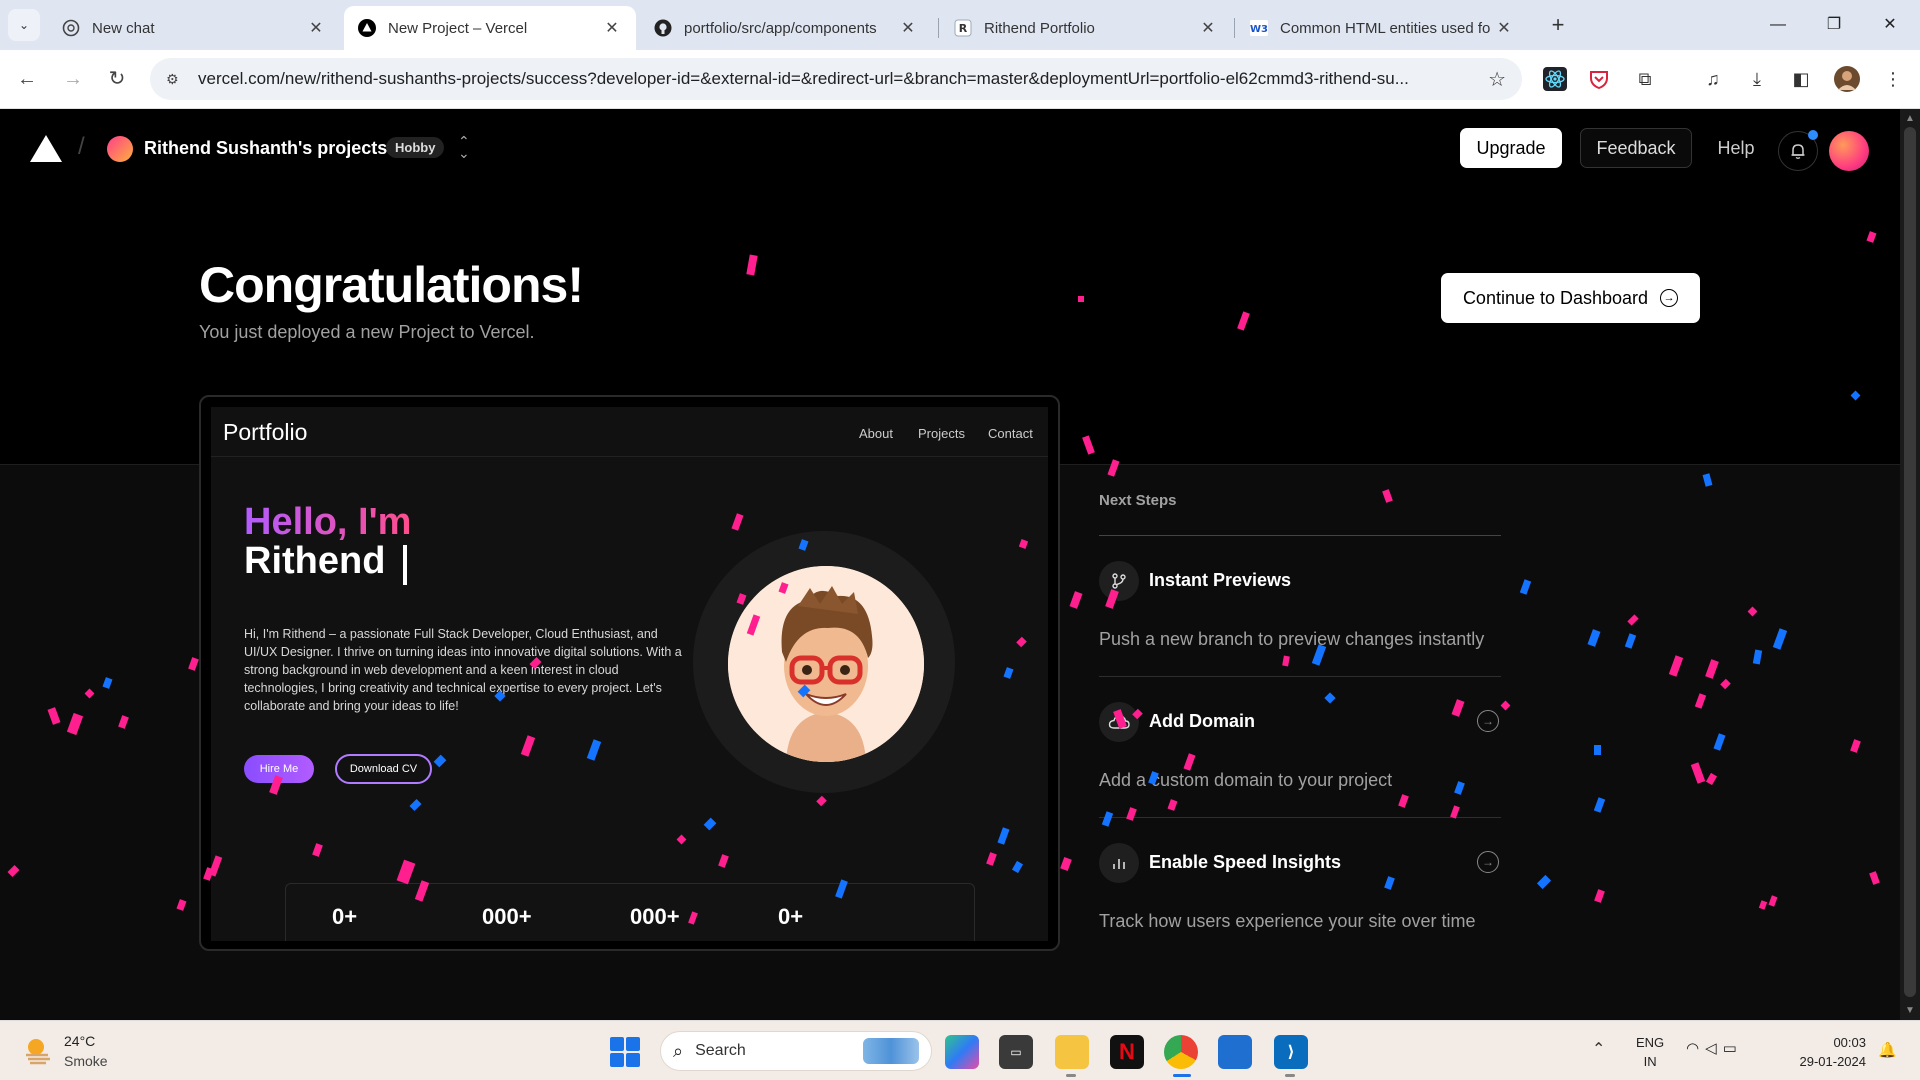 This screenshot has height=1080, width=1920. Describe the element at coordinates (796, 1051) in the screenshot. I see `taskbar-search: ⌕ Search` at that location.